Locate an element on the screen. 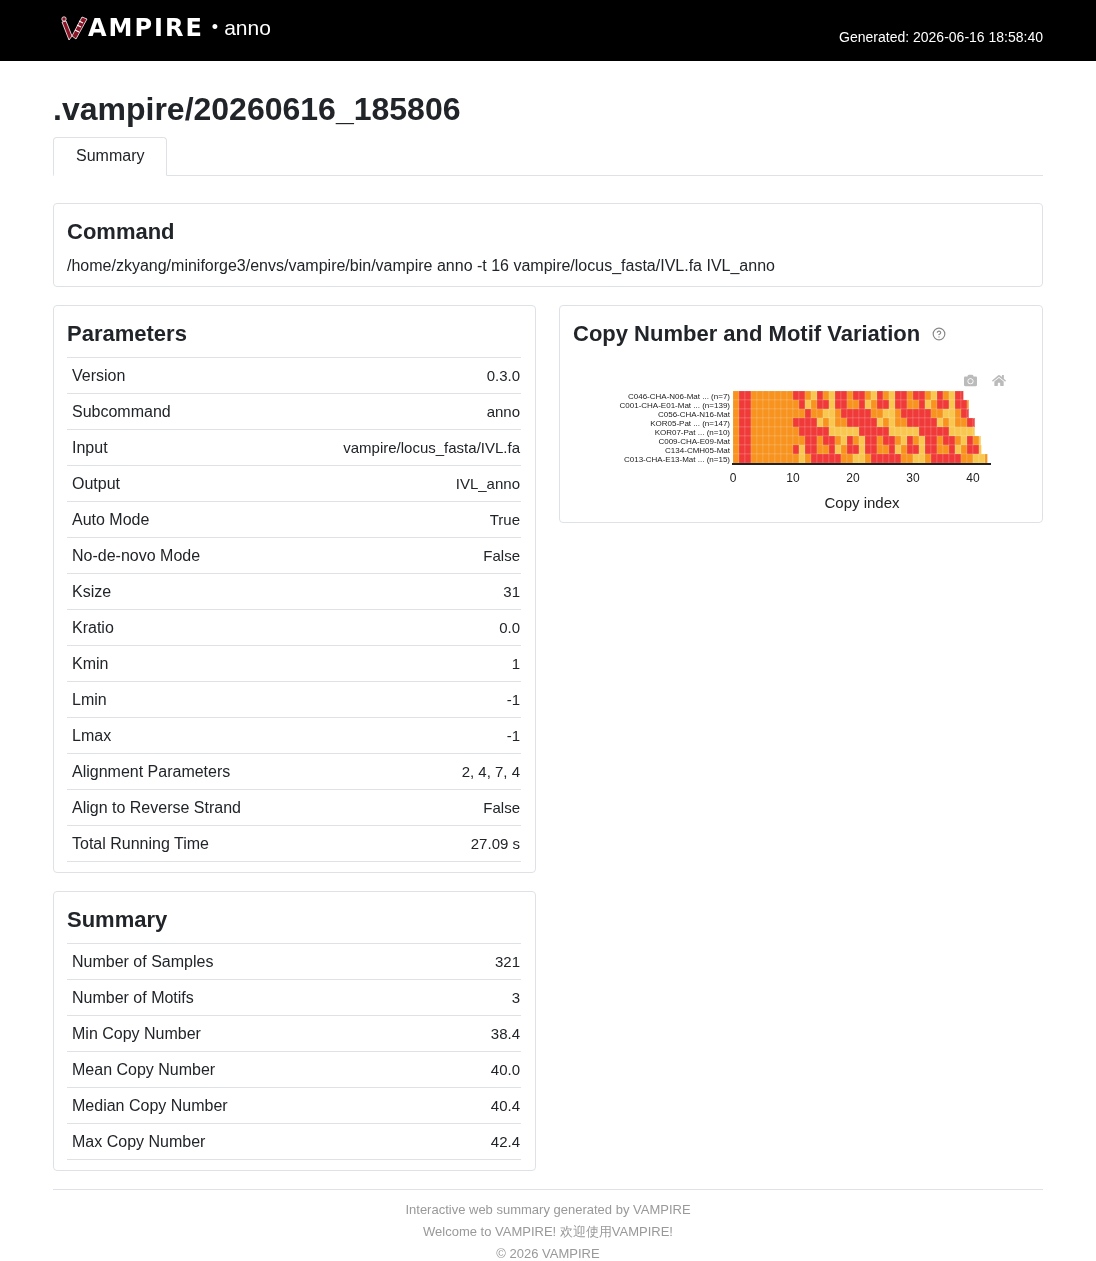 Image resolution: width=1096 pixels, height=1261 pixels. home-icon is located at coordinates (999, 380).